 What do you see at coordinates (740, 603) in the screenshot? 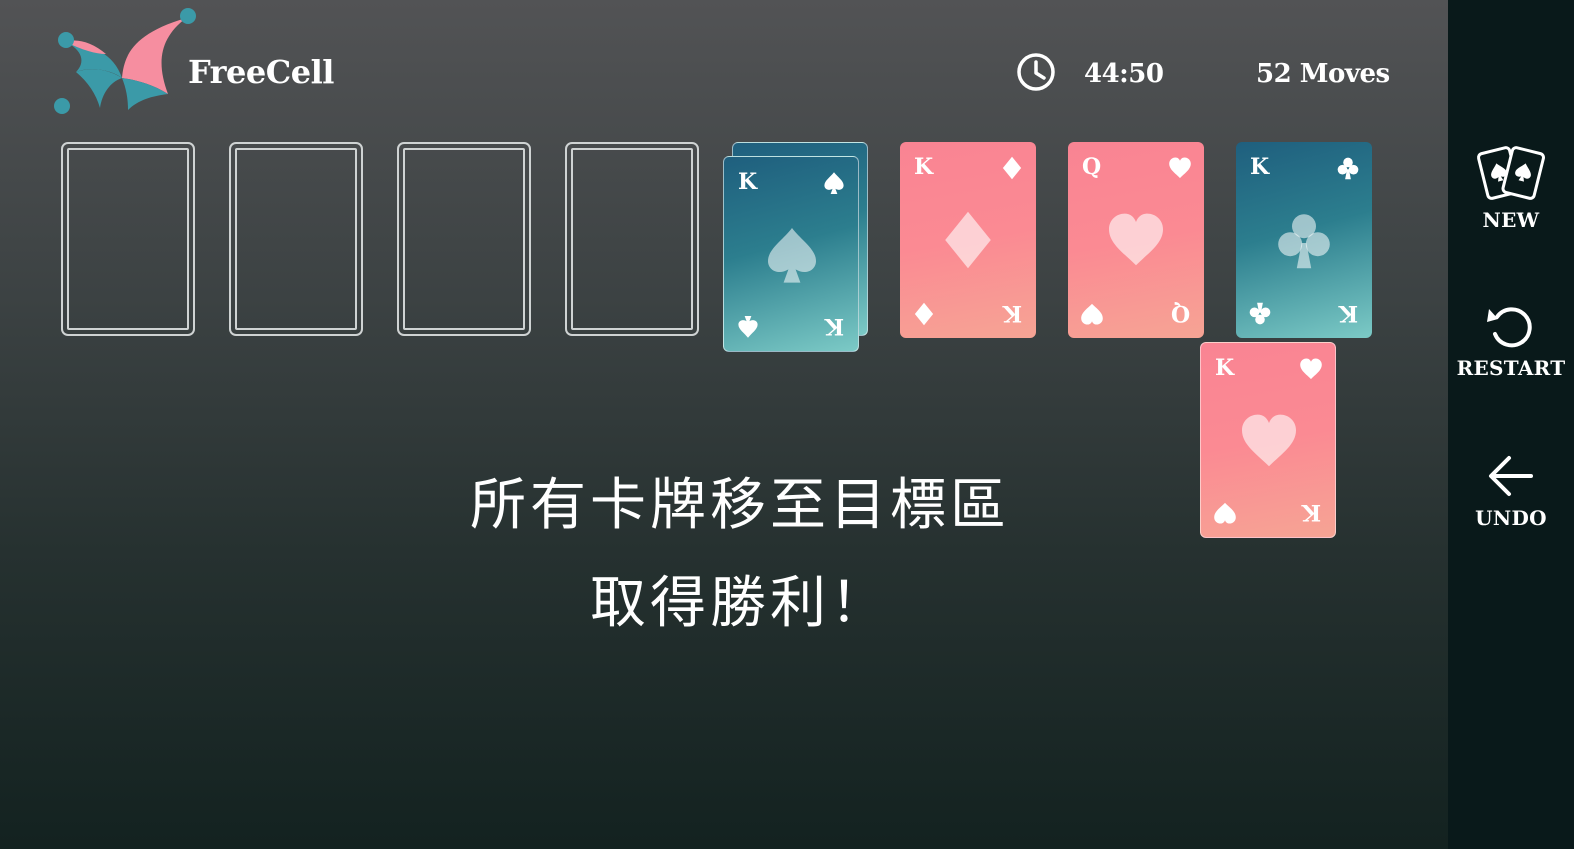
I see `instruction-line-2: 取得勝利！` at bounding box center [740, 603].